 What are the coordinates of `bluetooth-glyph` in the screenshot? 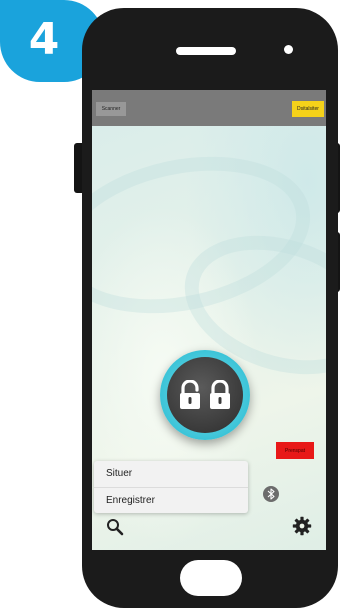 It's located at (271, 494).